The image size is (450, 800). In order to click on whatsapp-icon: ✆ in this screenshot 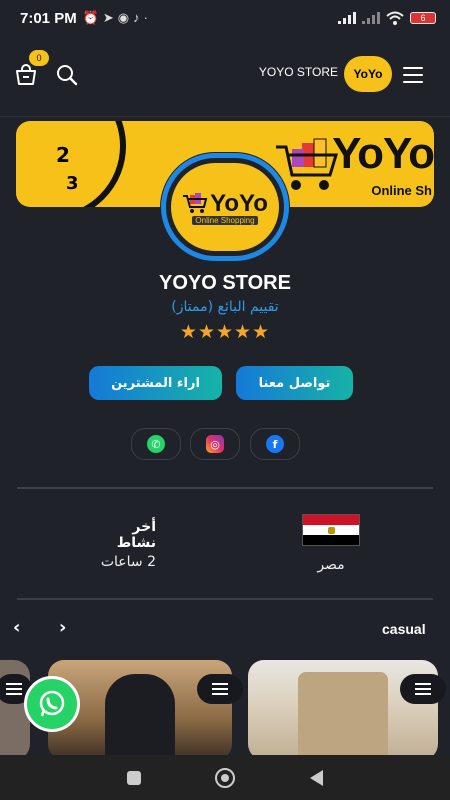, I will do `click(156, 444)`.